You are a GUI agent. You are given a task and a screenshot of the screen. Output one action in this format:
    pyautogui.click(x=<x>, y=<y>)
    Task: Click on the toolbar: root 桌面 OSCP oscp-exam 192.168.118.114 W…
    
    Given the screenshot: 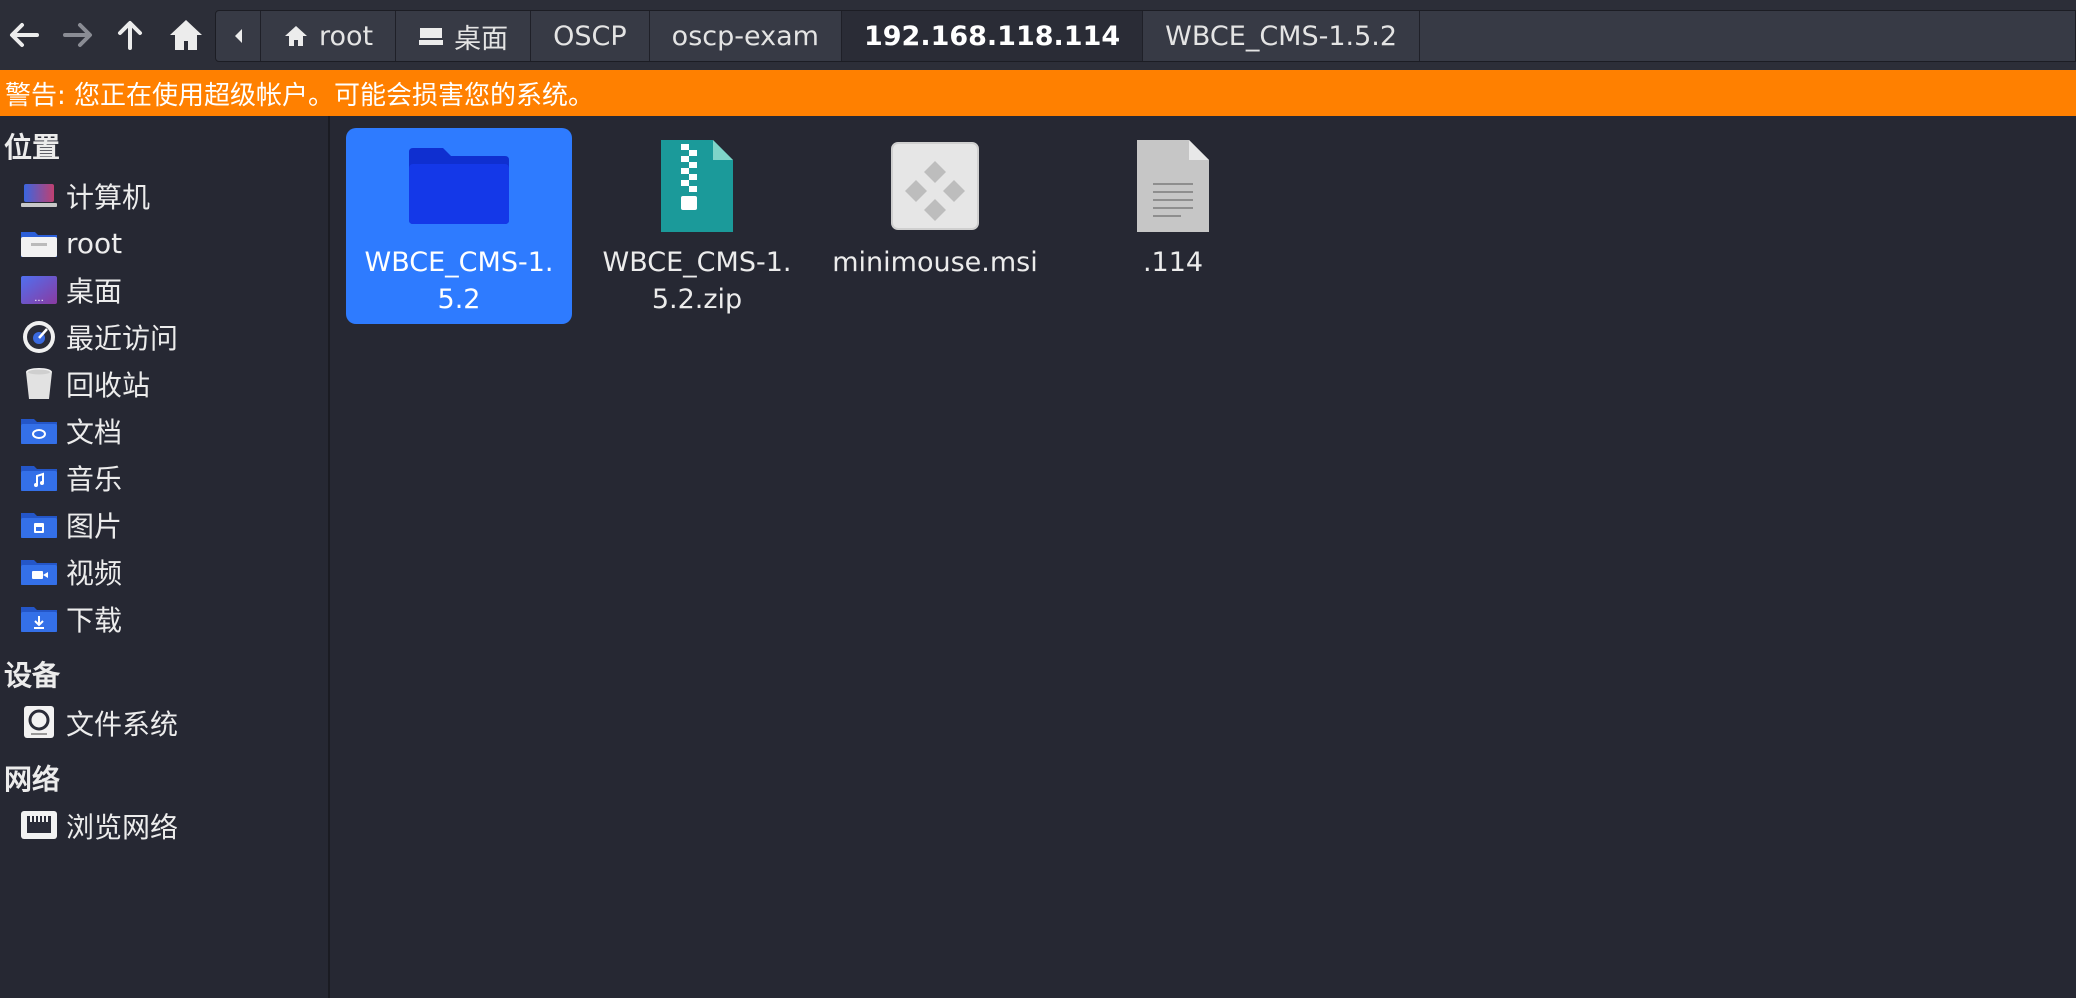 What is the action you would take?
    pyautogui.click(x=1038, y=35)
    